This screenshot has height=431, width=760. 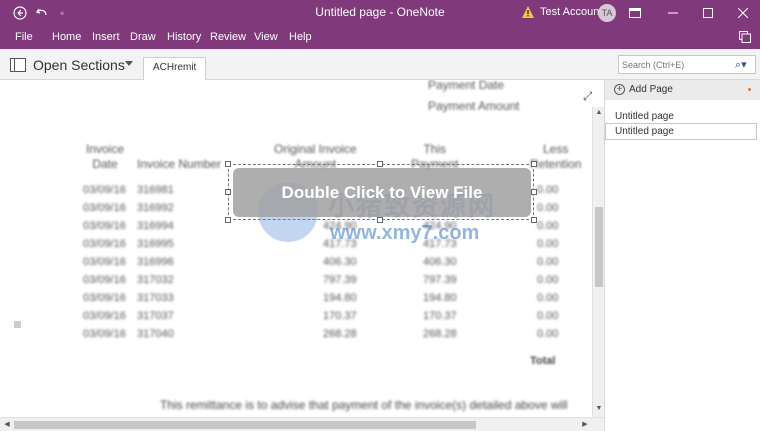 I want to click on menu-help: Help, so click(x=300, y=37).